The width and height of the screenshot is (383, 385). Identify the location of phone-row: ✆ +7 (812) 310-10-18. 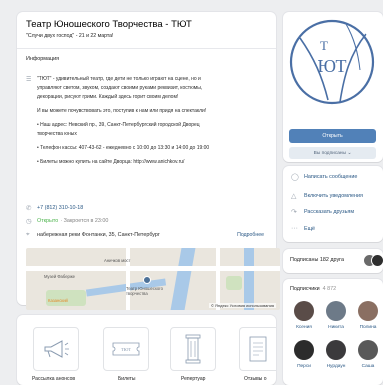
(54, 208).